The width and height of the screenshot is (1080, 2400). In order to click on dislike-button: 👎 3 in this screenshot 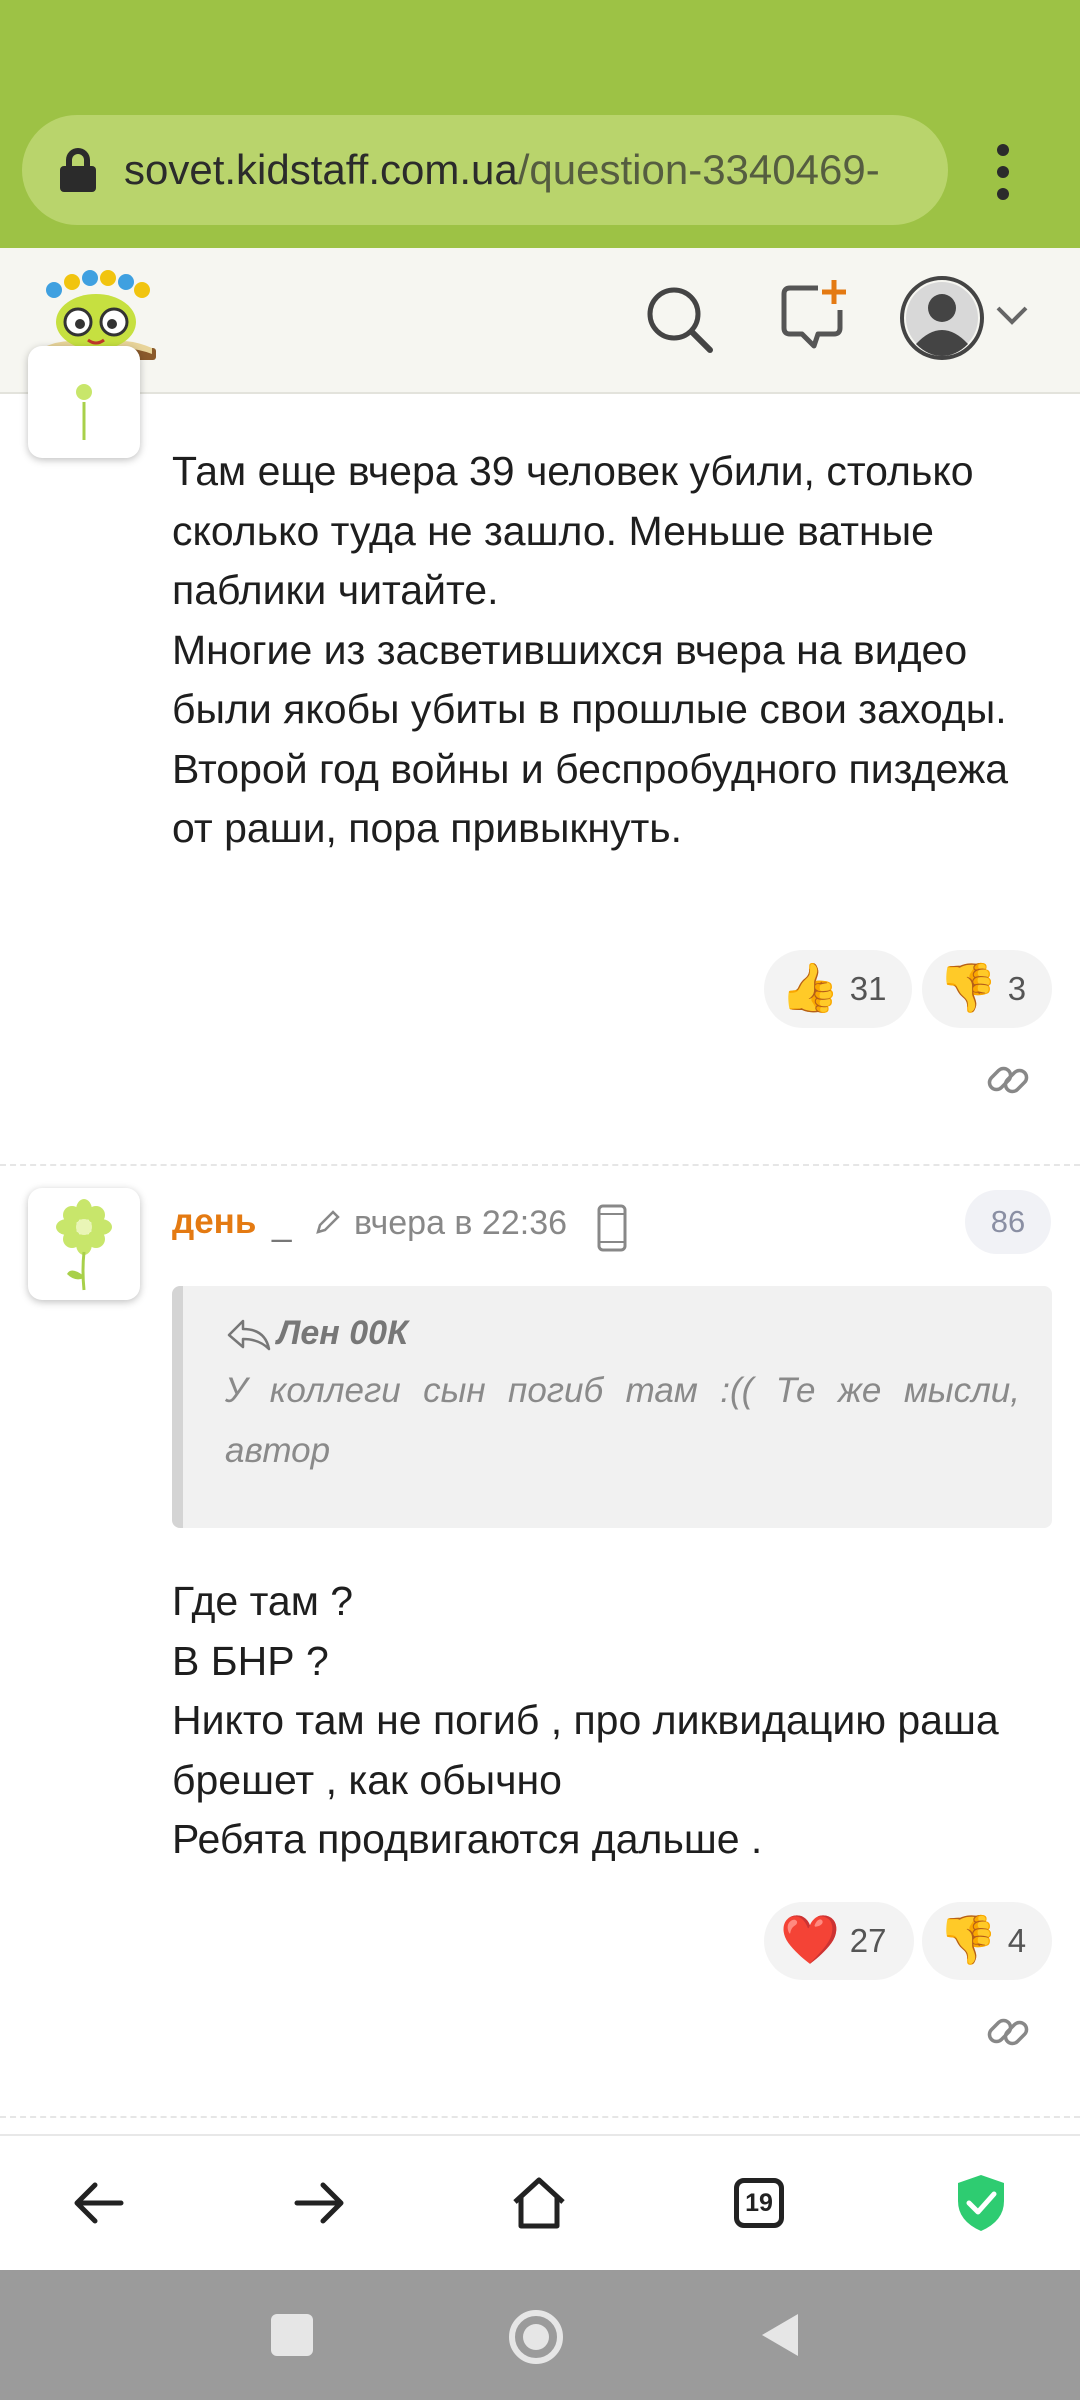, I will do `click(987, 989)`.